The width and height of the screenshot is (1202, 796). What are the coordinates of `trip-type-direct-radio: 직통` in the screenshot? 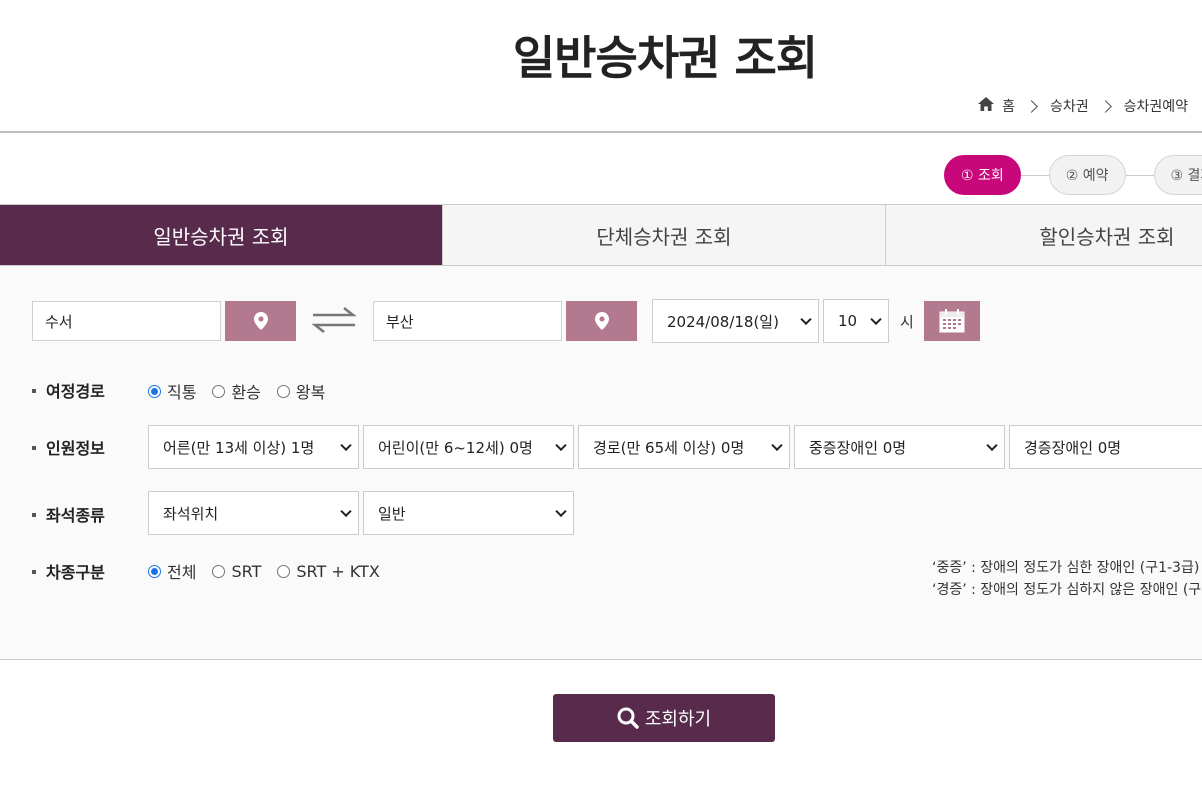 It's located at (172, 391).